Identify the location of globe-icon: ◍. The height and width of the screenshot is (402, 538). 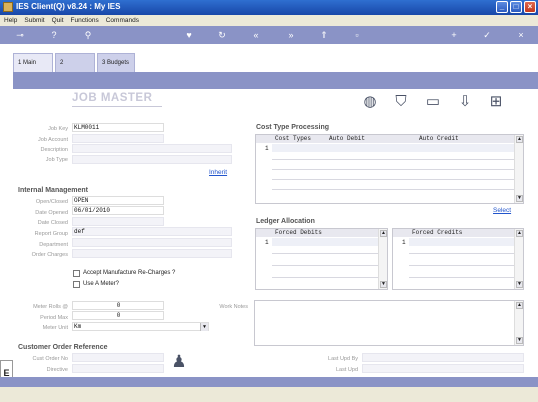
(370, 102).